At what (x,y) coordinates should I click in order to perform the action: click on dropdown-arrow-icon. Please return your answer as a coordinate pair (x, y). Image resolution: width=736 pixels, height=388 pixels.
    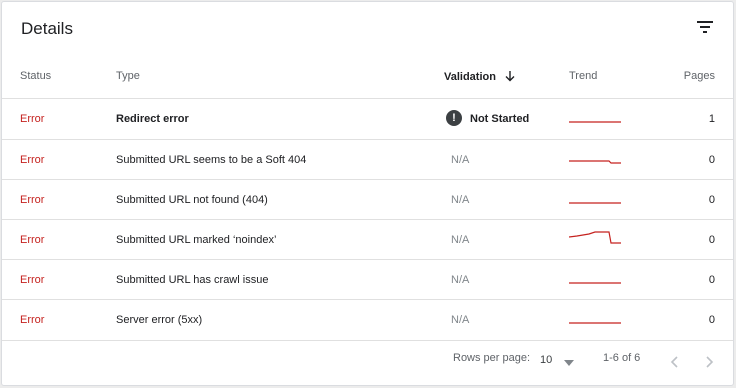
    Looking at the image, I should click on (569, 363).